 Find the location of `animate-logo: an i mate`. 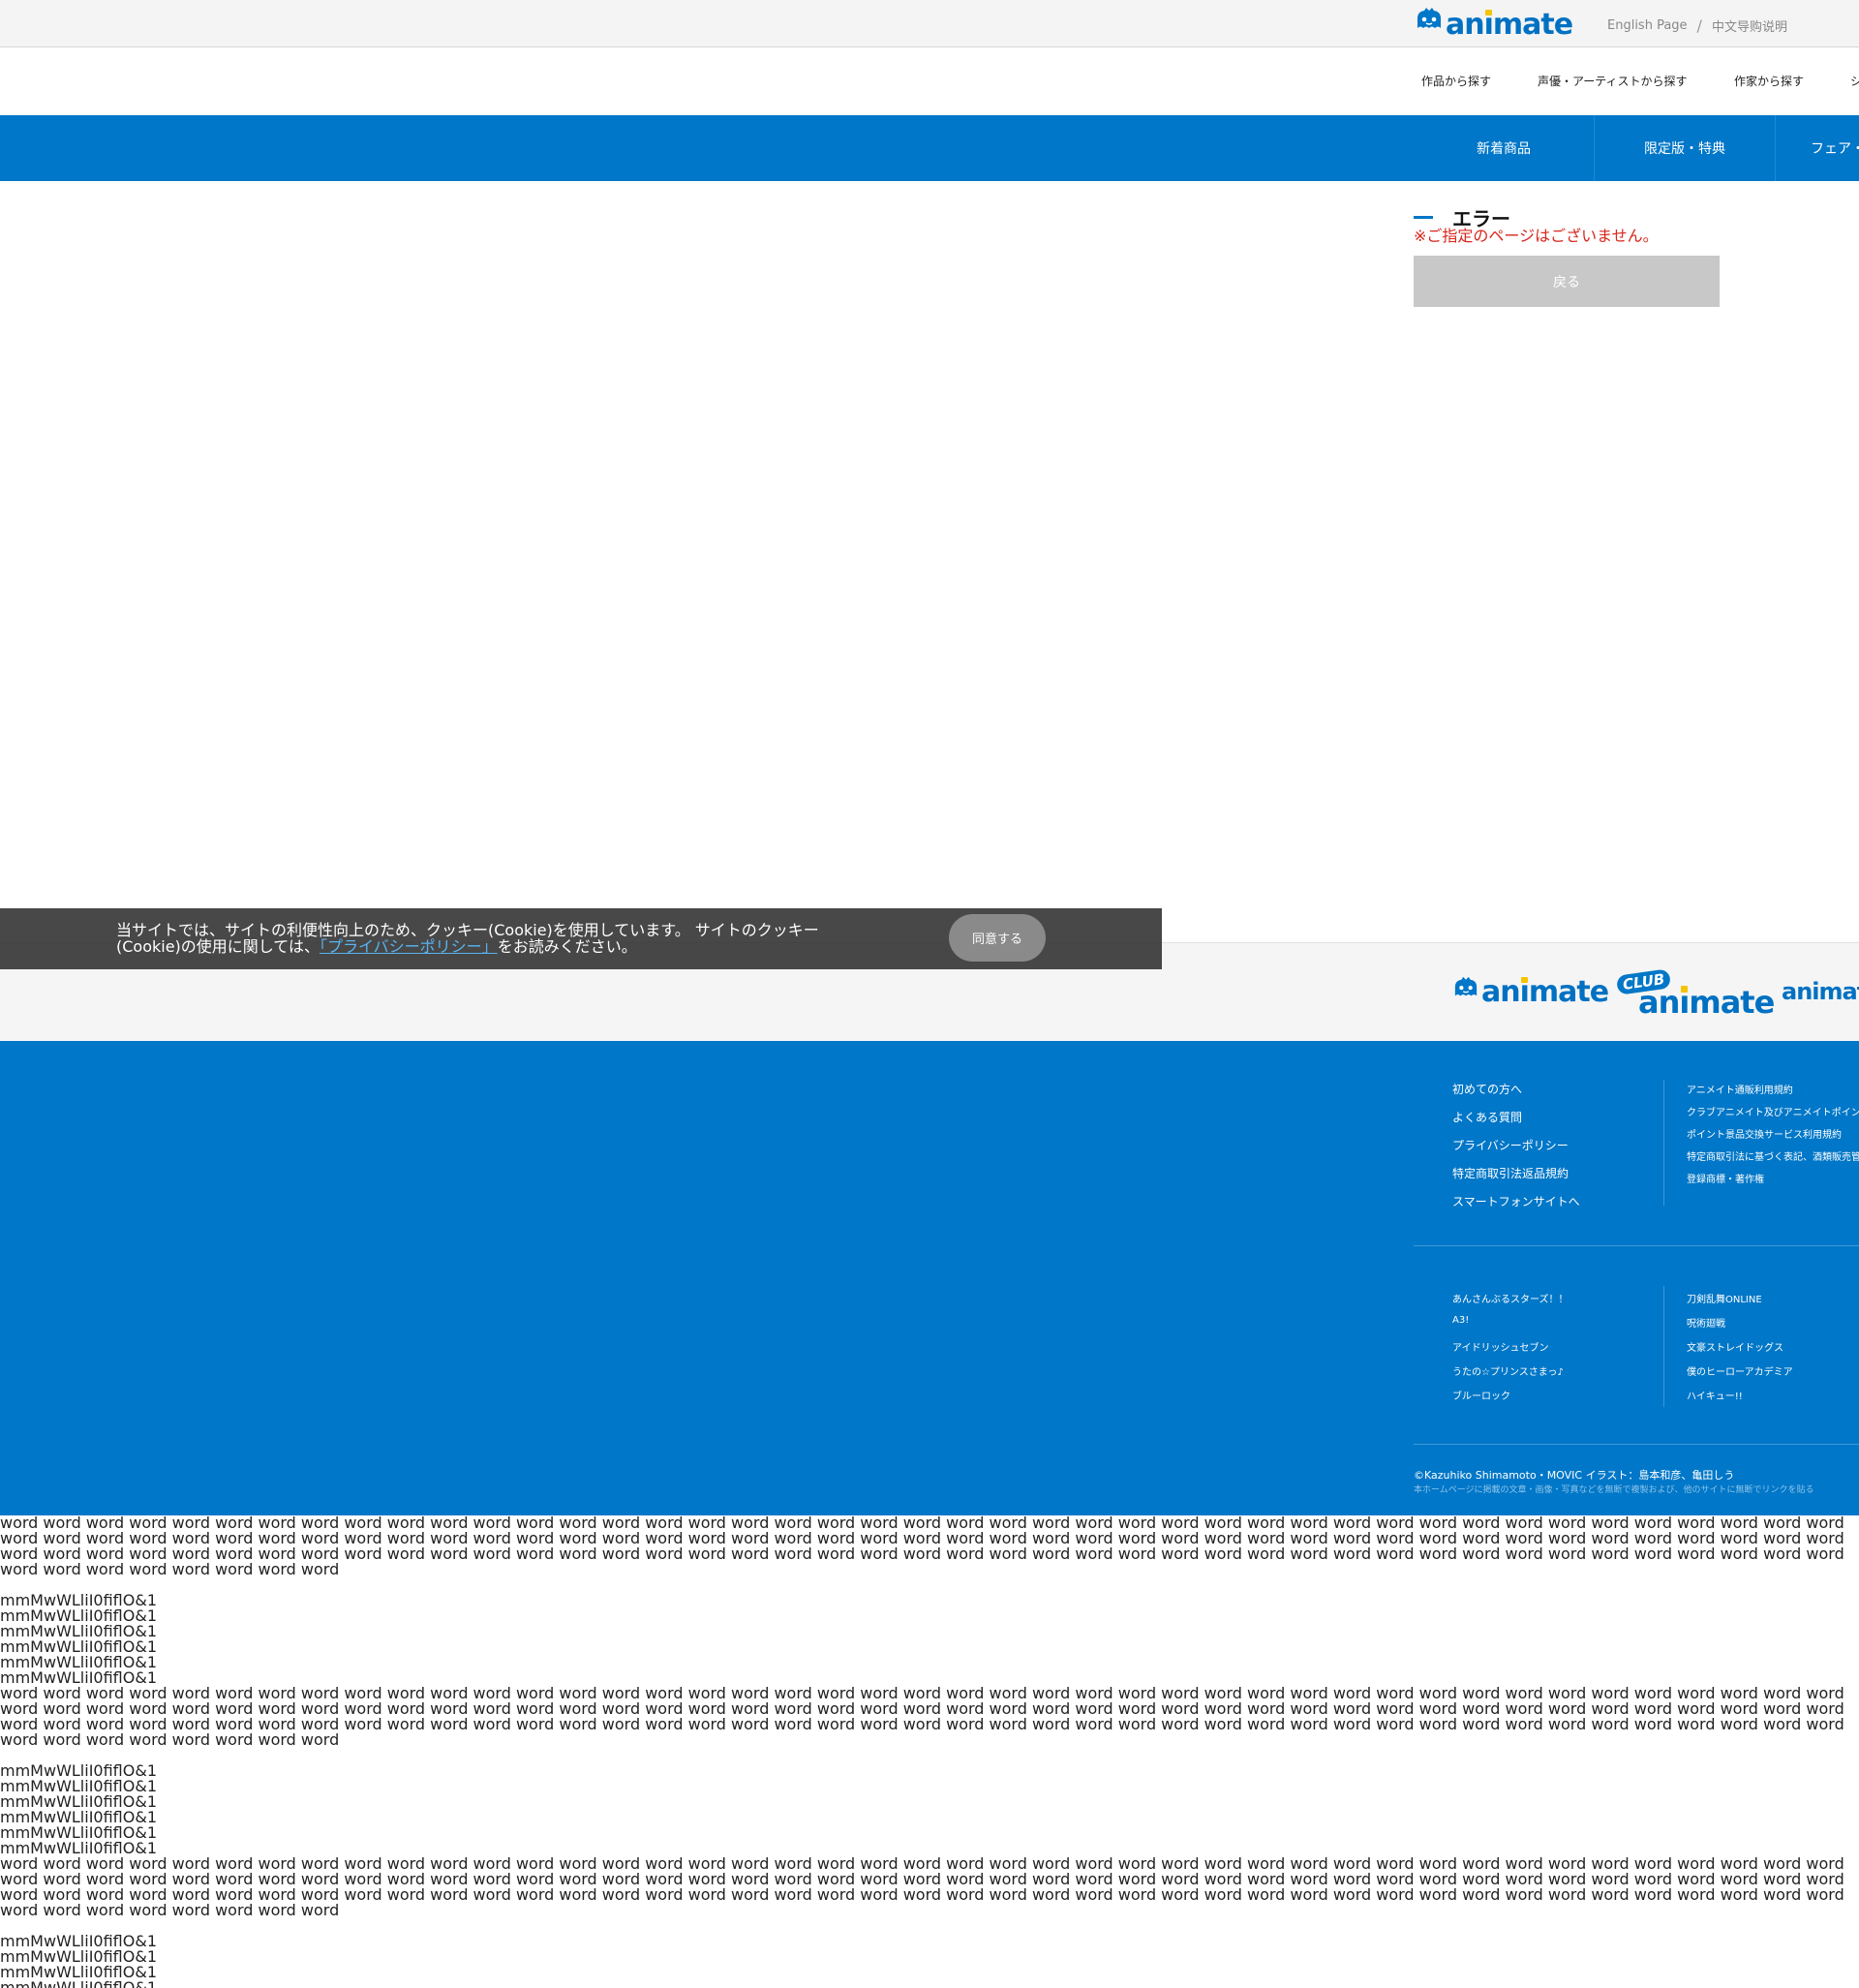

animate-logo: an i mate is located at coordinates (1494, 24).